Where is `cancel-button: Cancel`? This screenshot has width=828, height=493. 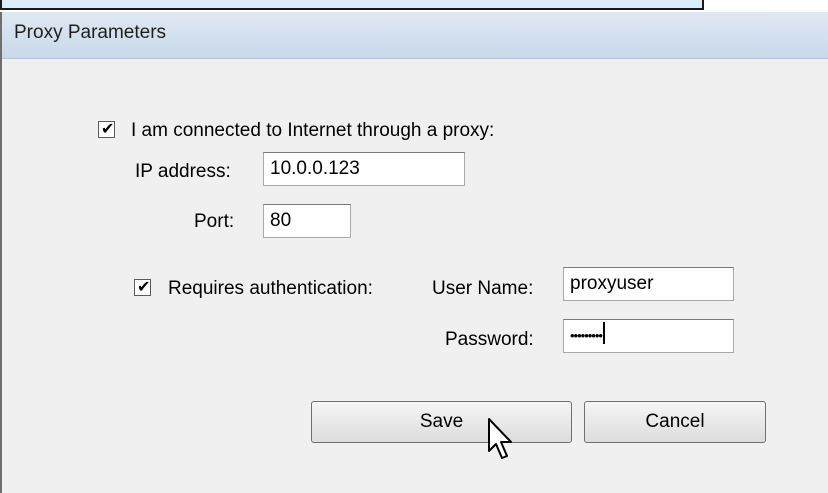 cancel-button: Cancel is located at coordinates (675, 422).